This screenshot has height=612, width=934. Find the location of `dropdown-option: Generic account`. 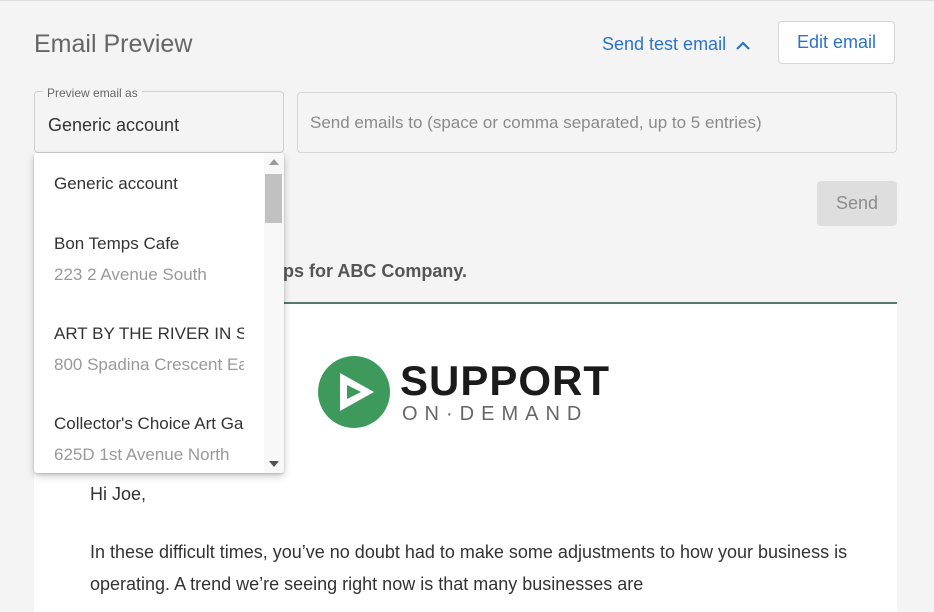

dropdown-option: Generic account is located at coordinates (149, 184).